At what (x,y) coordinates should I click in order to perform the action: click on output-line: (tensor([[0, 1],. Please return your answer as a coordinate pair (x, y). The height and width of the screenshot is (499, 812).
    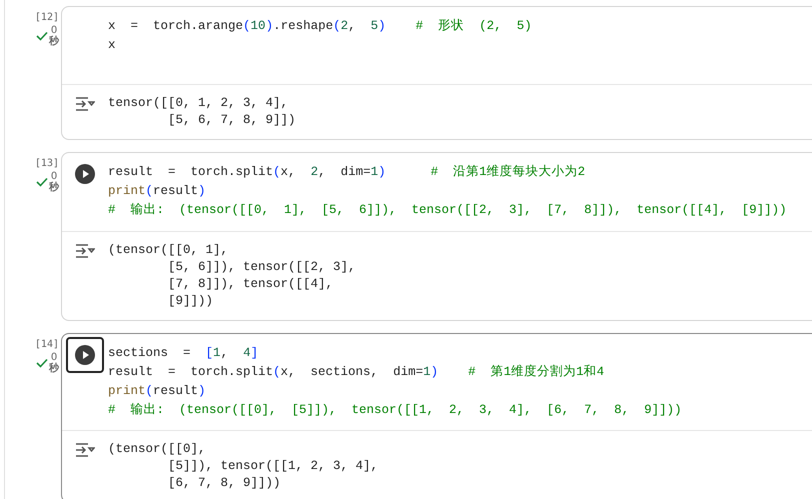
    Looking at the image, I should click on (169, 250).